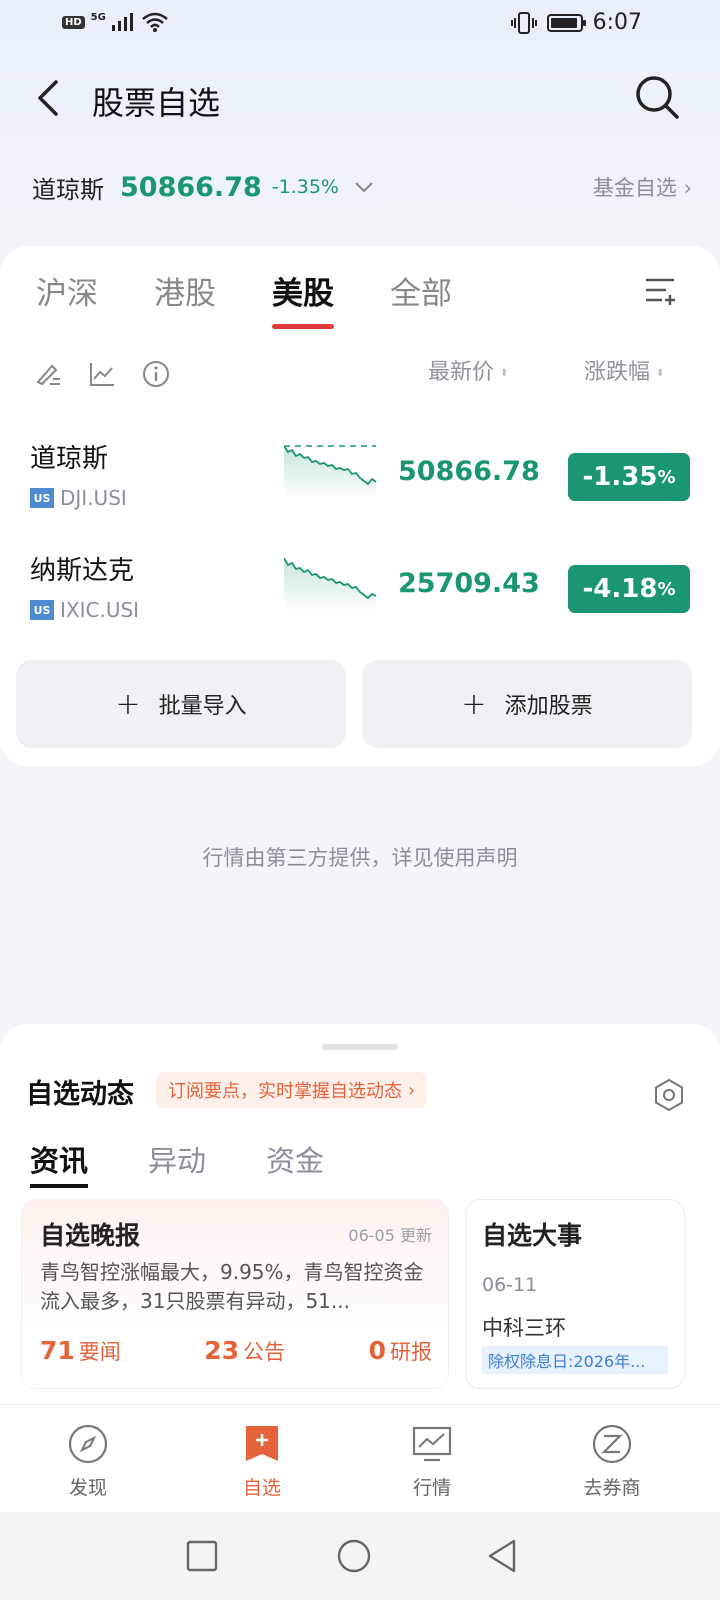  Describe the element at coordinates (98, 17) in the screenshot. I see `signal-label: 5G` at that location.